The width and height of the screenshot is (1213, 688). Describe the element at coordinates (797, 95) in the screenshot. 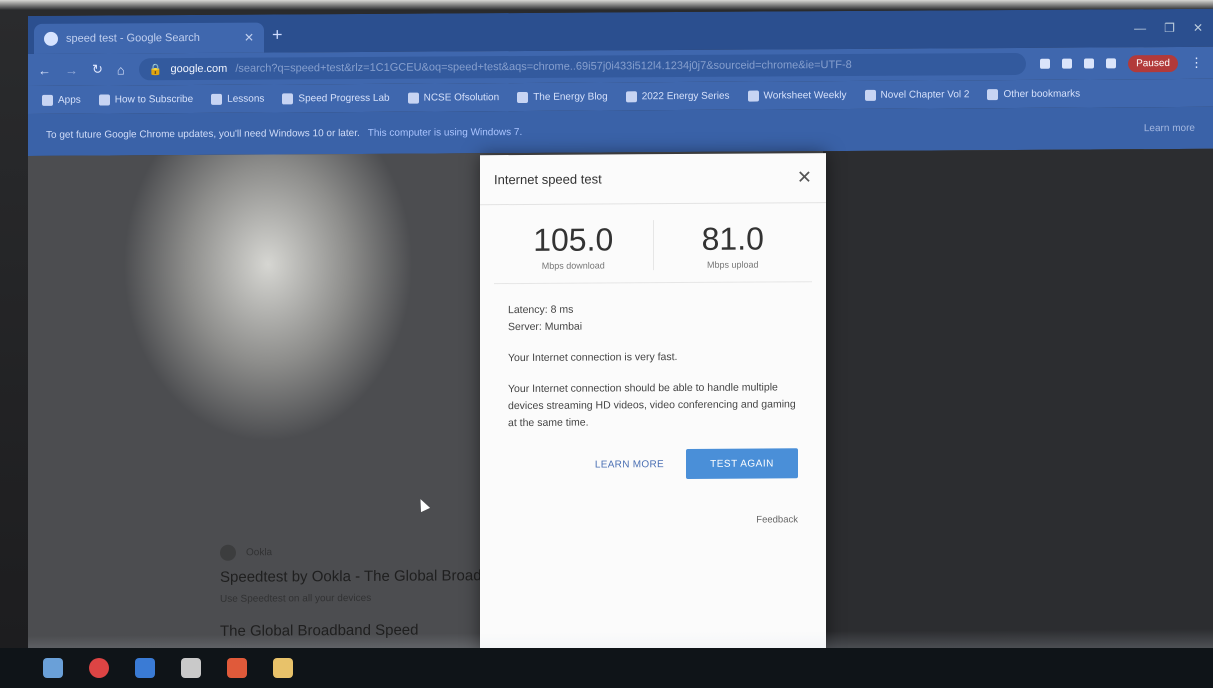

I see `bookmark-item: Worksheet Weekly` at that location.